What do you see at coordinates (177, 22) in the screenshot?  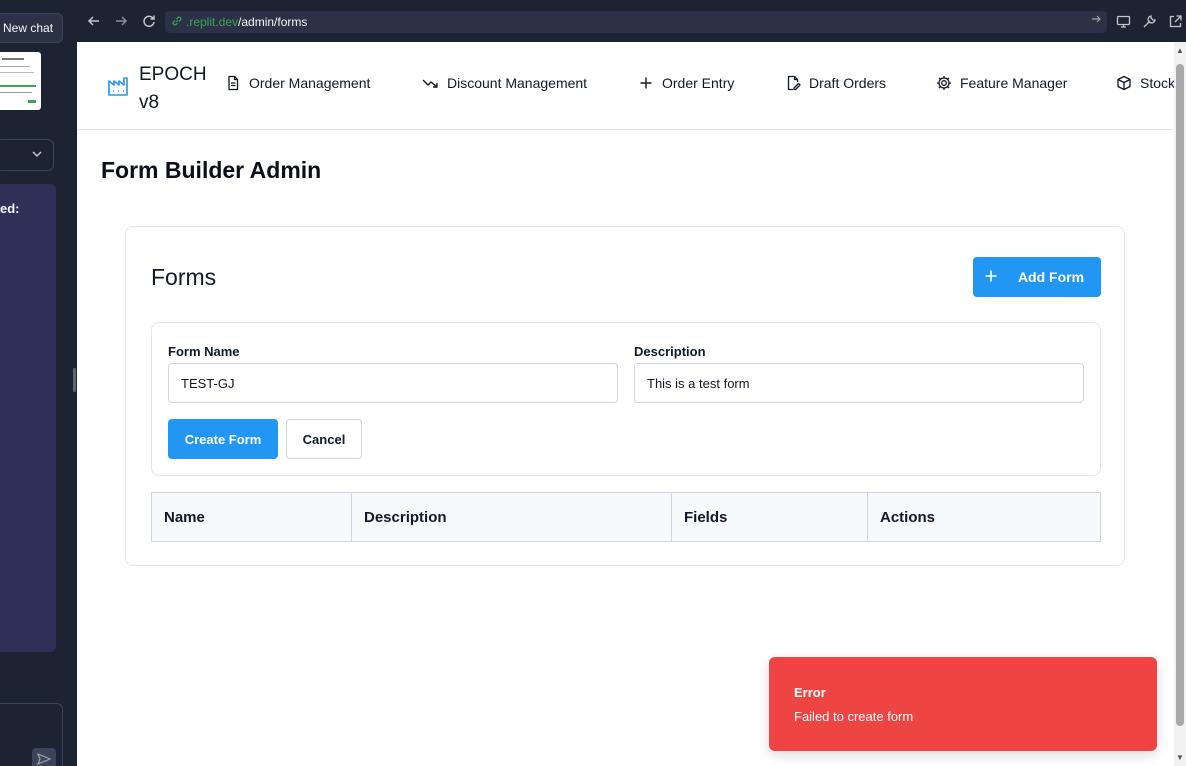 I see `link-icon` at bounding box center [177, 22].